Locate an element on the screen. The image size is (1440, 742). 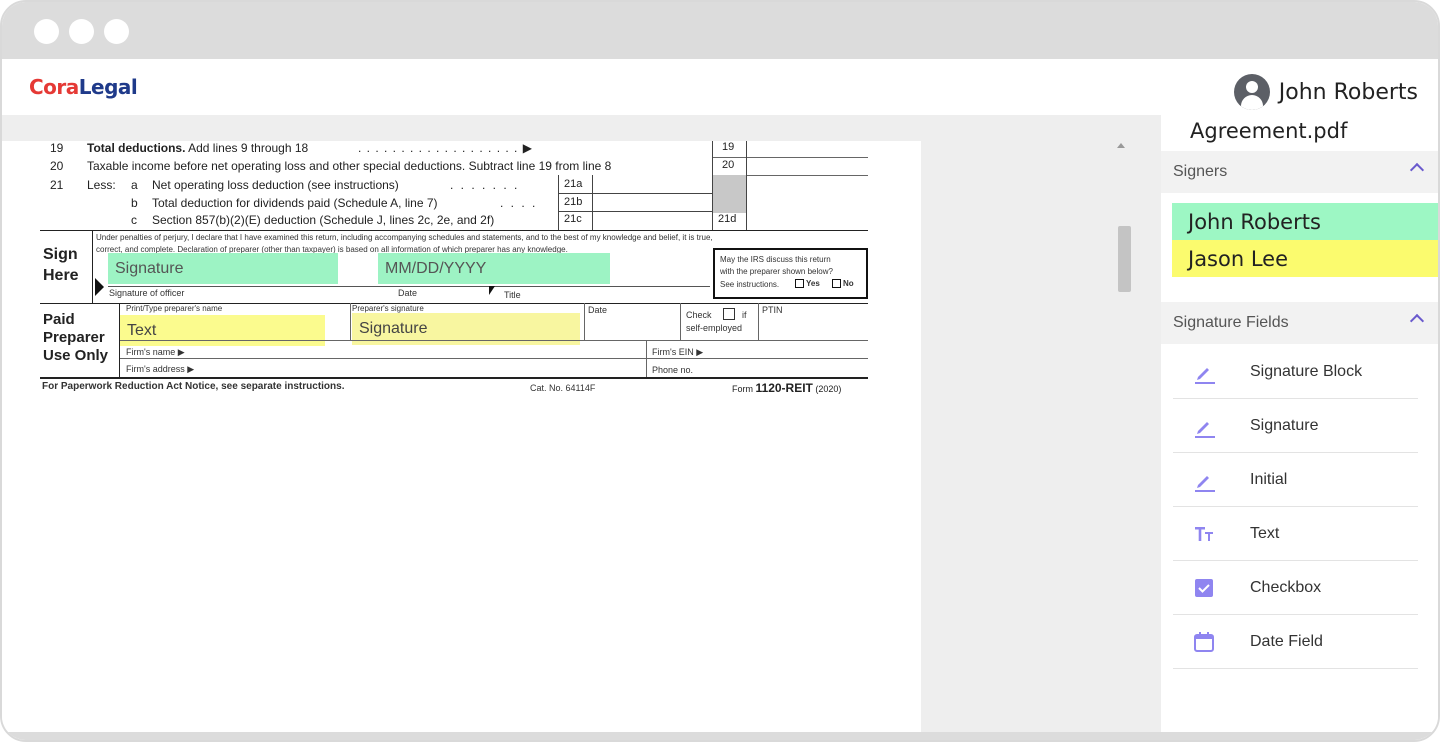
signers-section-header: Signers is located at coordinates (1299, 172).